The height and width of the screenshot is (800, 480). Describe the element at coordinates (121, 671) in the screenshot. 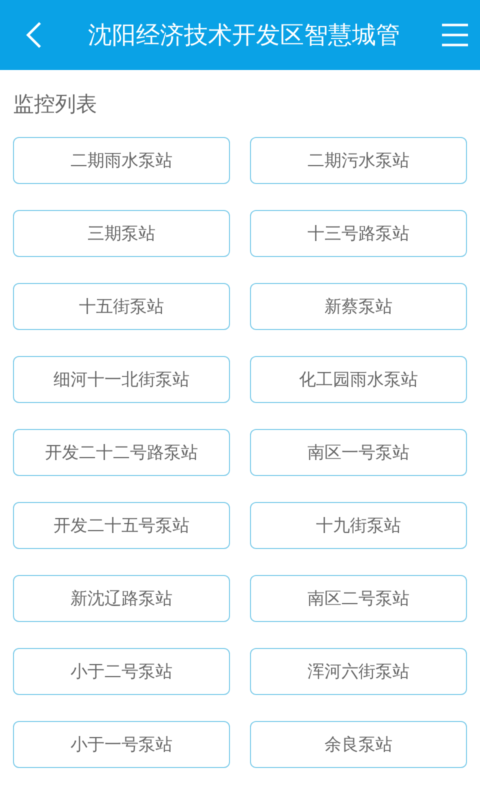

I see `station-button: 小于二号泵站` at that location.